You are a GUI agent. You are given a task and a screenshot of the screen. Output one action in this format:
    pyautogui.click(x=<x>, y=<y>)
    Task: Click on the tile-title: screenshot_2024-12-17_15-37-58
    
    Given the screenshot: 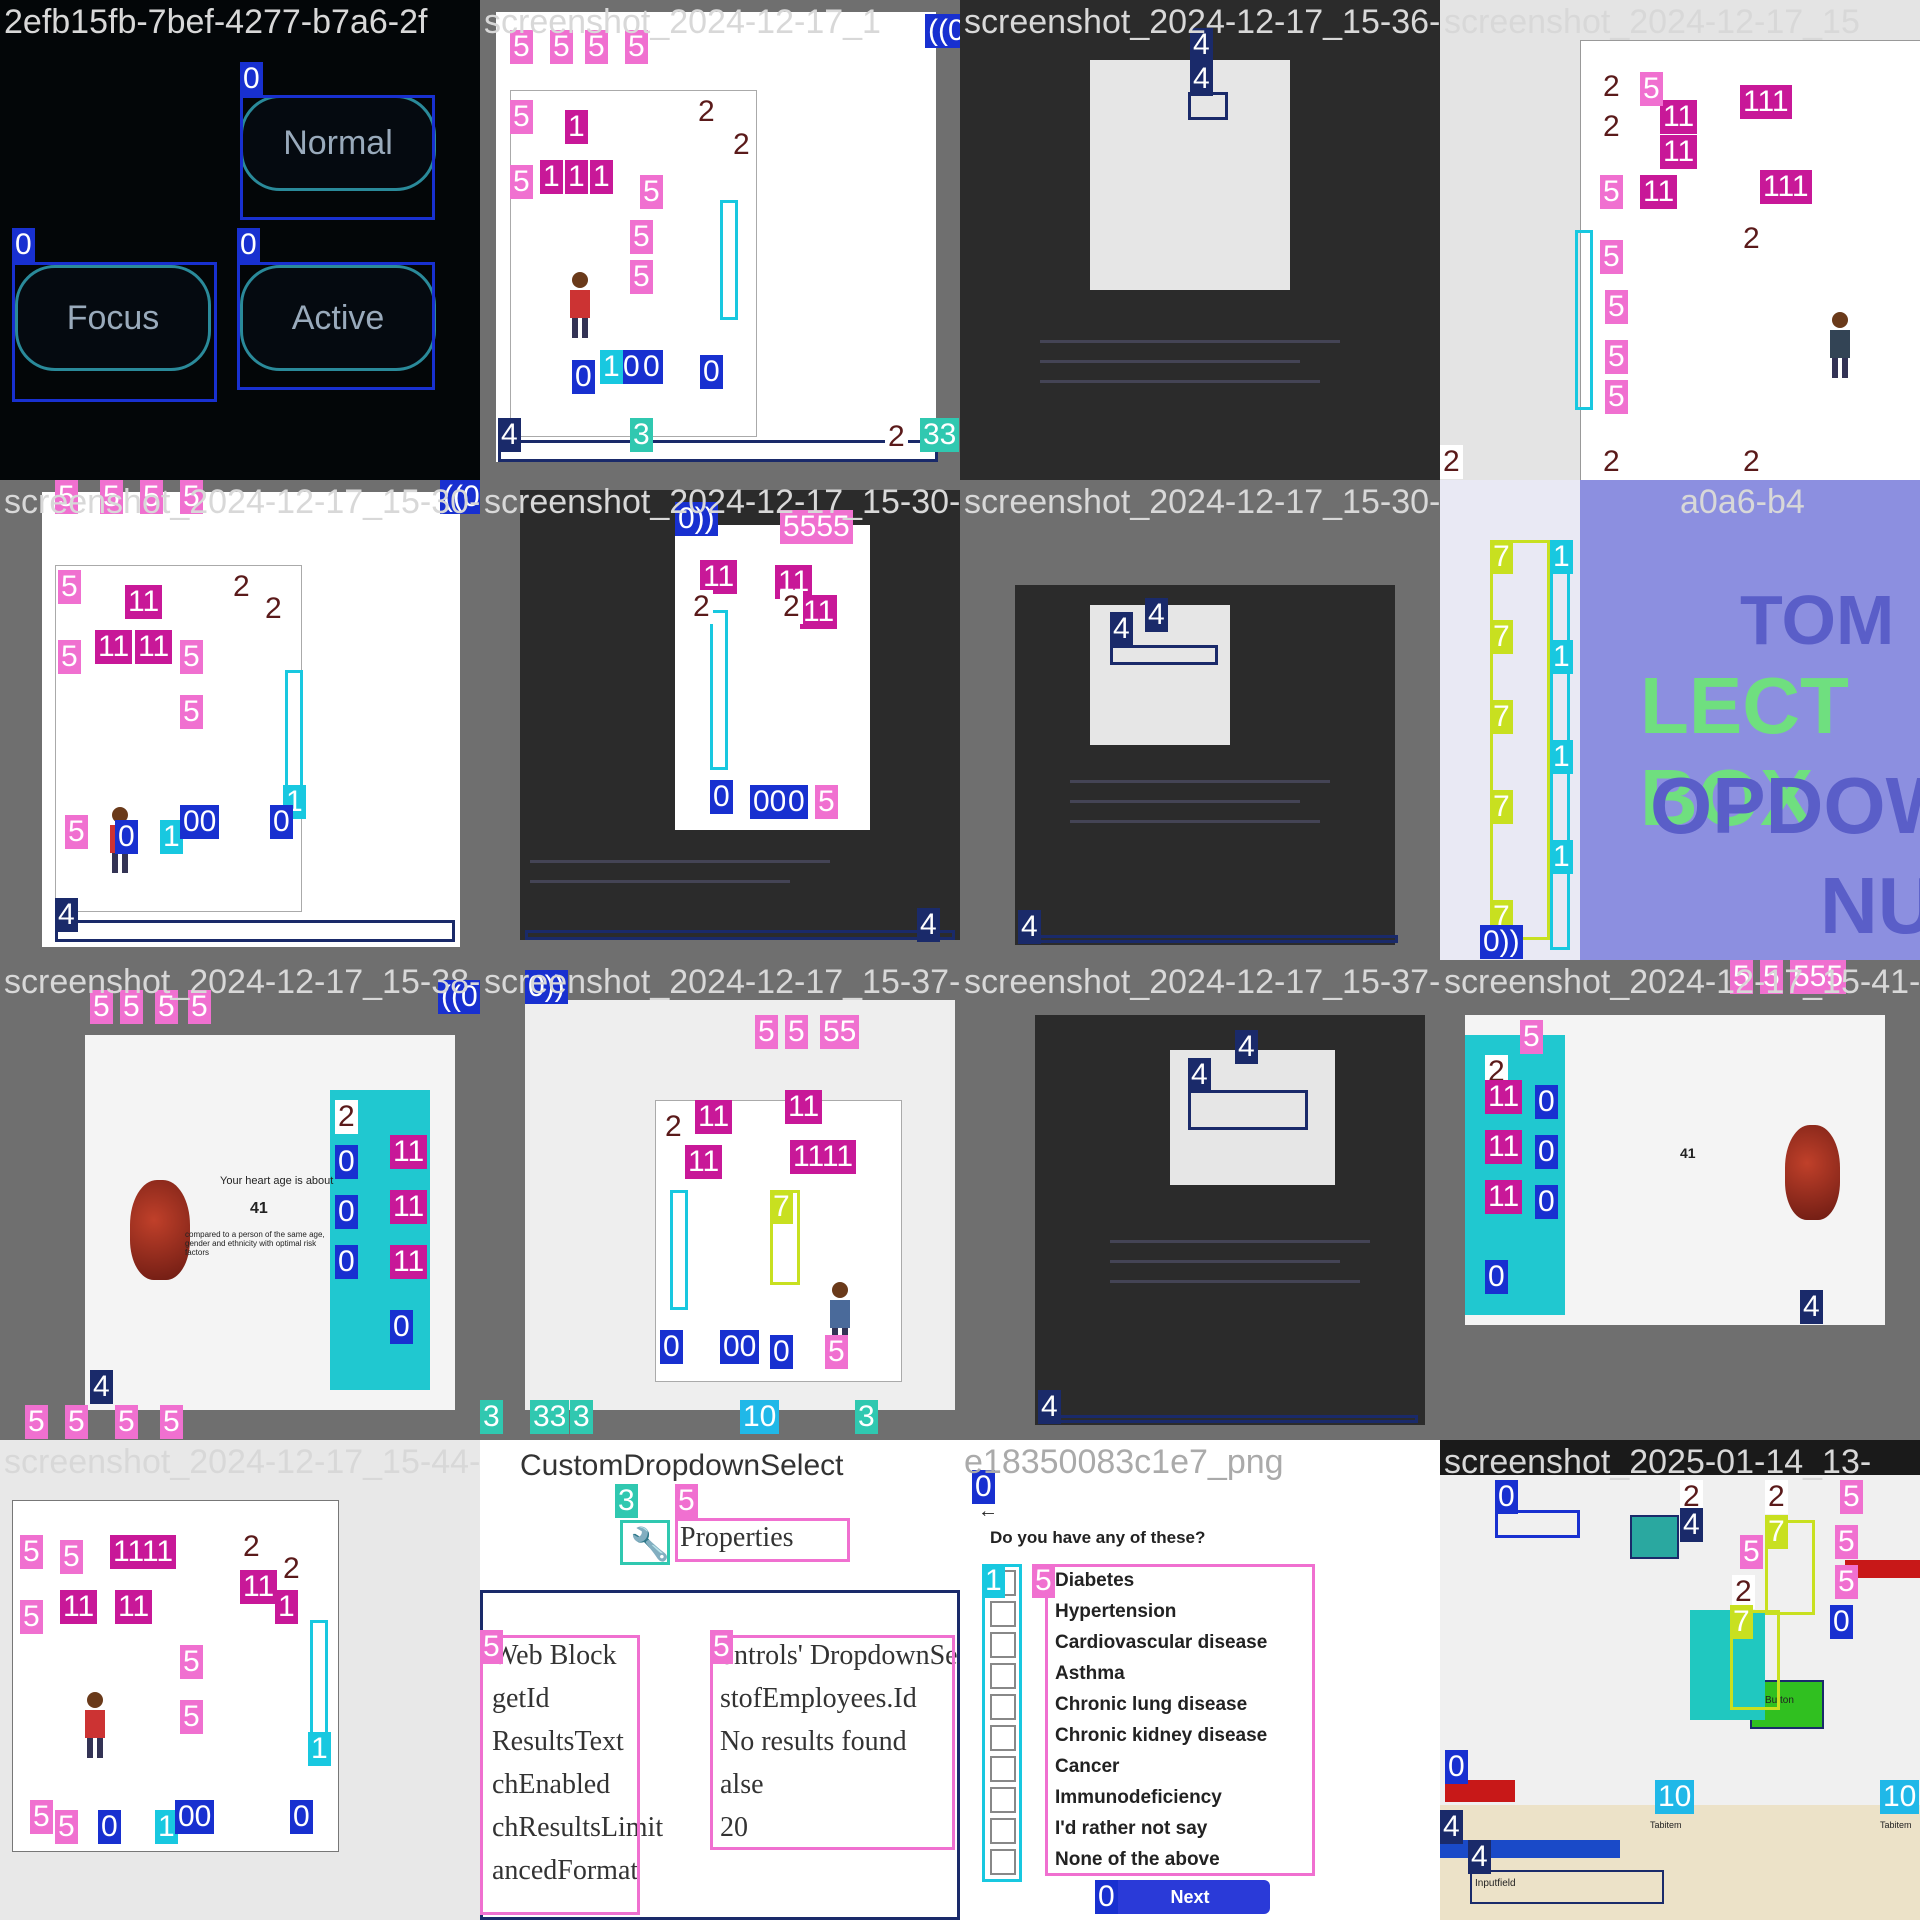 What is the action you would take?
    pyautogui.click(x=1202, y=982)
    